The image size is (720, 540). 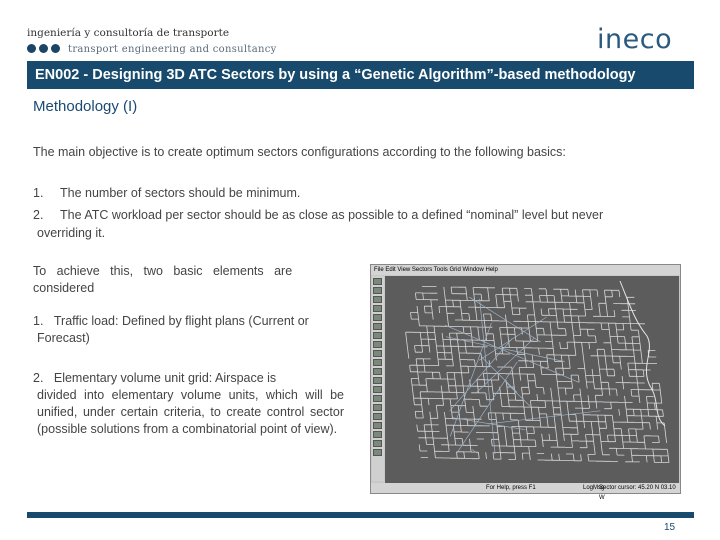 What do you see at coordinates (172, 49) in the screenshot?
I see `tagline-english: transport engineering and consultancy` at bounding box center [172, 49].